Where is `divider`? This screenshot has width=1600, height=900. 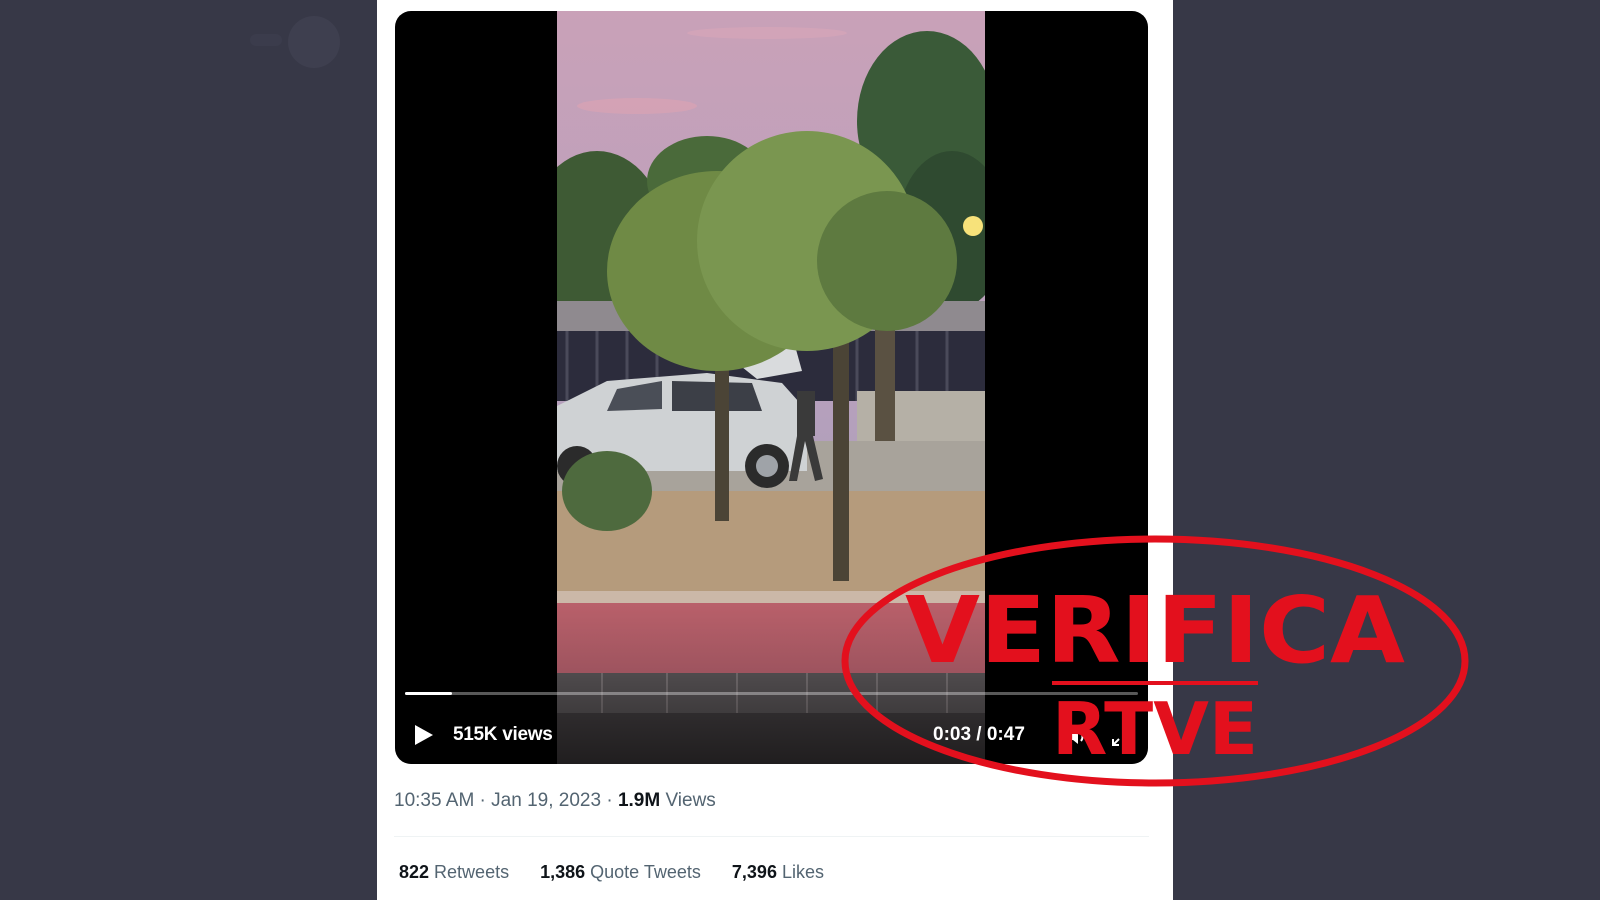 divider is located at coordinates (771, 836).